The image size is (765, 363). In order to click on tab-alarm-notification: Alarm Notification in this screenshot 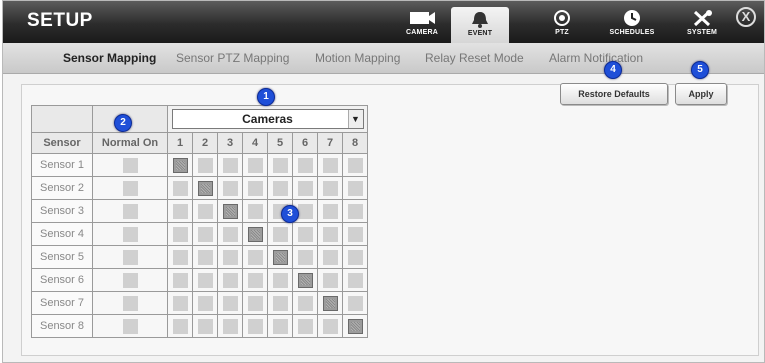, I will do `click(596, 58)`.